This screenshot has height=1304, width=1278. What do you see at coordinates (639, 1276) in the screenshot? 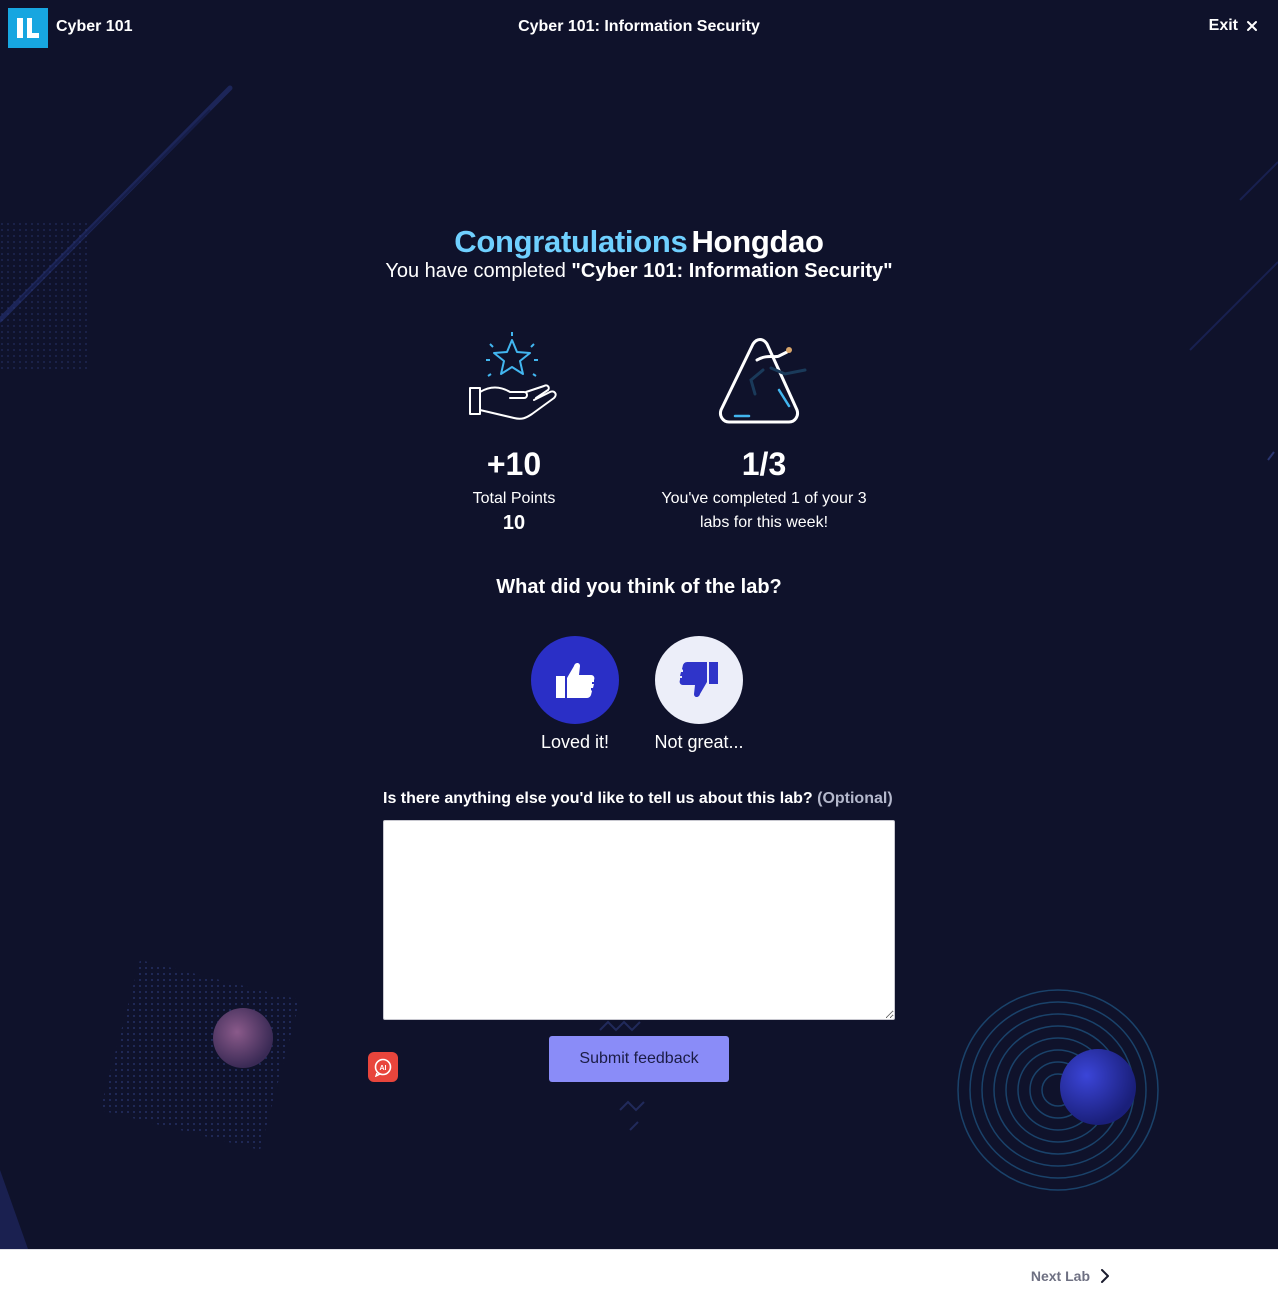
I see `footer-bar: Next Lab` at bounding box center [639, 1276].